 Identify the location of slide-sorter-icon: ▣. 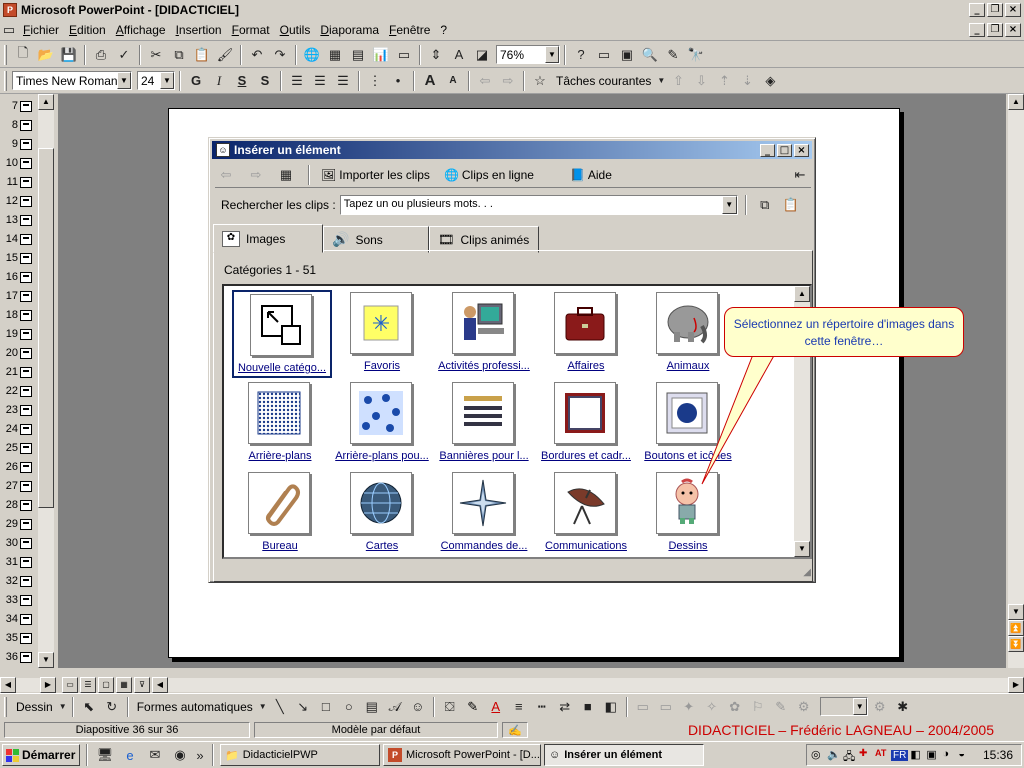
(627, 55).